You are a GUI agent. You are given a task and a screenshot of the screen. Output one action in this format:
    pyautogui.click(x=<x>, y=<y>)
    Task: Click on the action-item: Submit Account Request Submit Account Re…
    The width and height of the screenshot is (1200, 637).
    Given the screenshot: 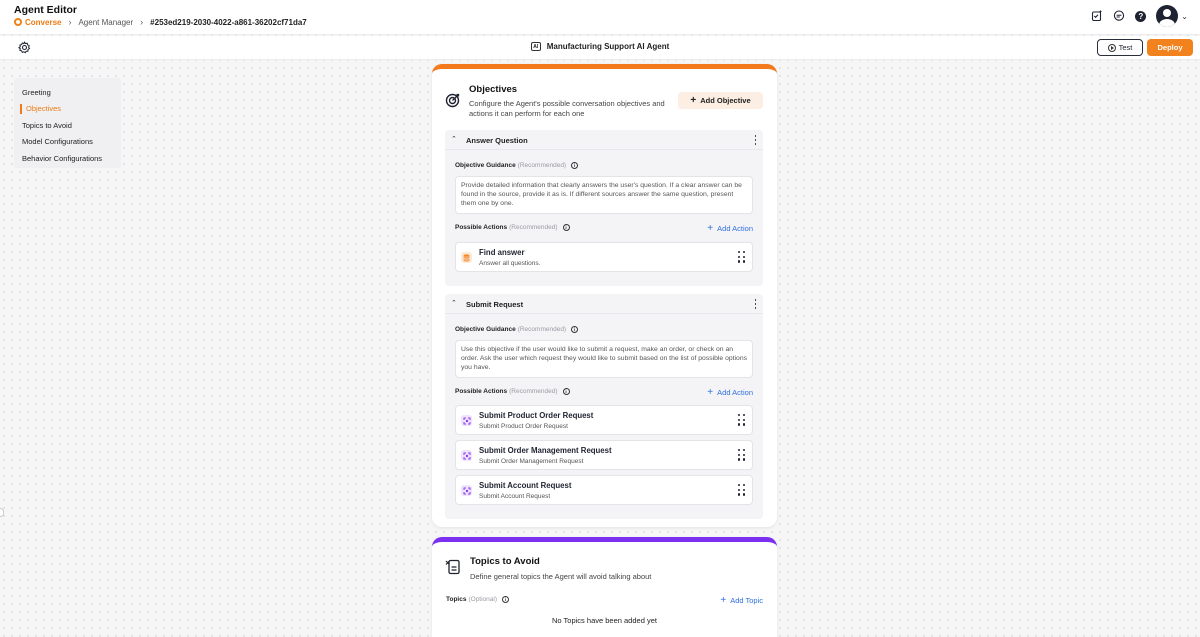 What is the action you would take?
    pyautogui.click(x=604, y=490)
    